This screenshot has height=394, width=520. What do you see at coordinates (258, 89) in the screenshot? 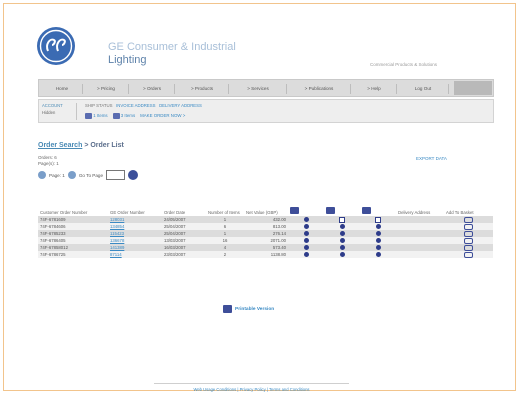
I see `nav-services: > Services` at bounding box center [258, 89].